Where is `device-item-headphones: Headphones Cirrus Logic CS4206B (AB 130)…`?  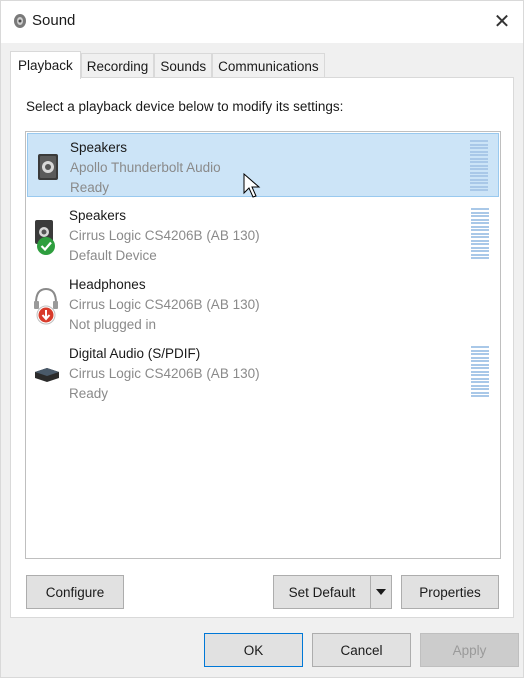 device-item-headphones: Headphones Cirrus Logic CS4206B (AB 130)… is located at coordinates (263, 303).